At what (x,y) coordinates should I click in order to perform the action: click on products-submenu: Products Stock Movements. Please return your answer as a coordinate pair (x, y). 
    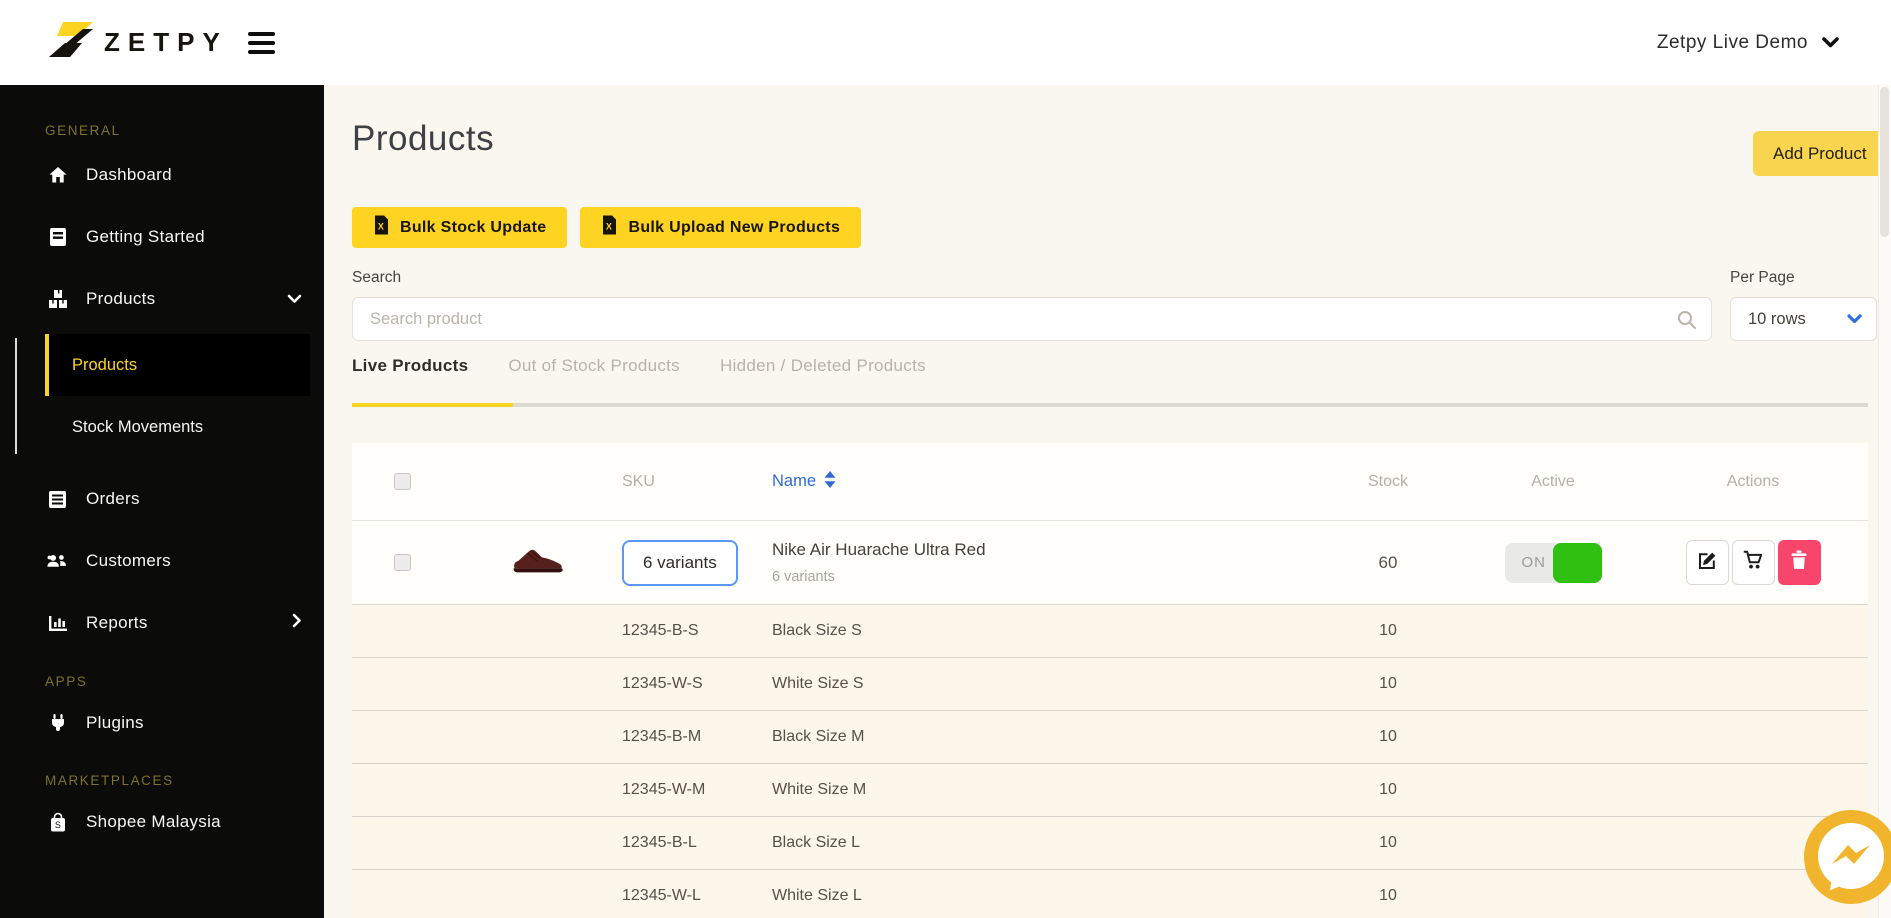
    Looking at the image, I should click on (162, 396).